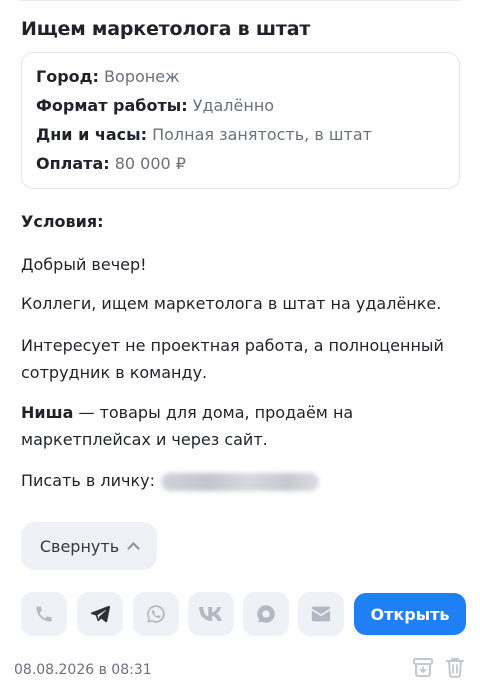 This screenshot has width=480, height=696. What do you see at coordinates (88, 480) in the screenshot?
I see `contact-label: Писать в личку:` at bounding box center [88, 480].